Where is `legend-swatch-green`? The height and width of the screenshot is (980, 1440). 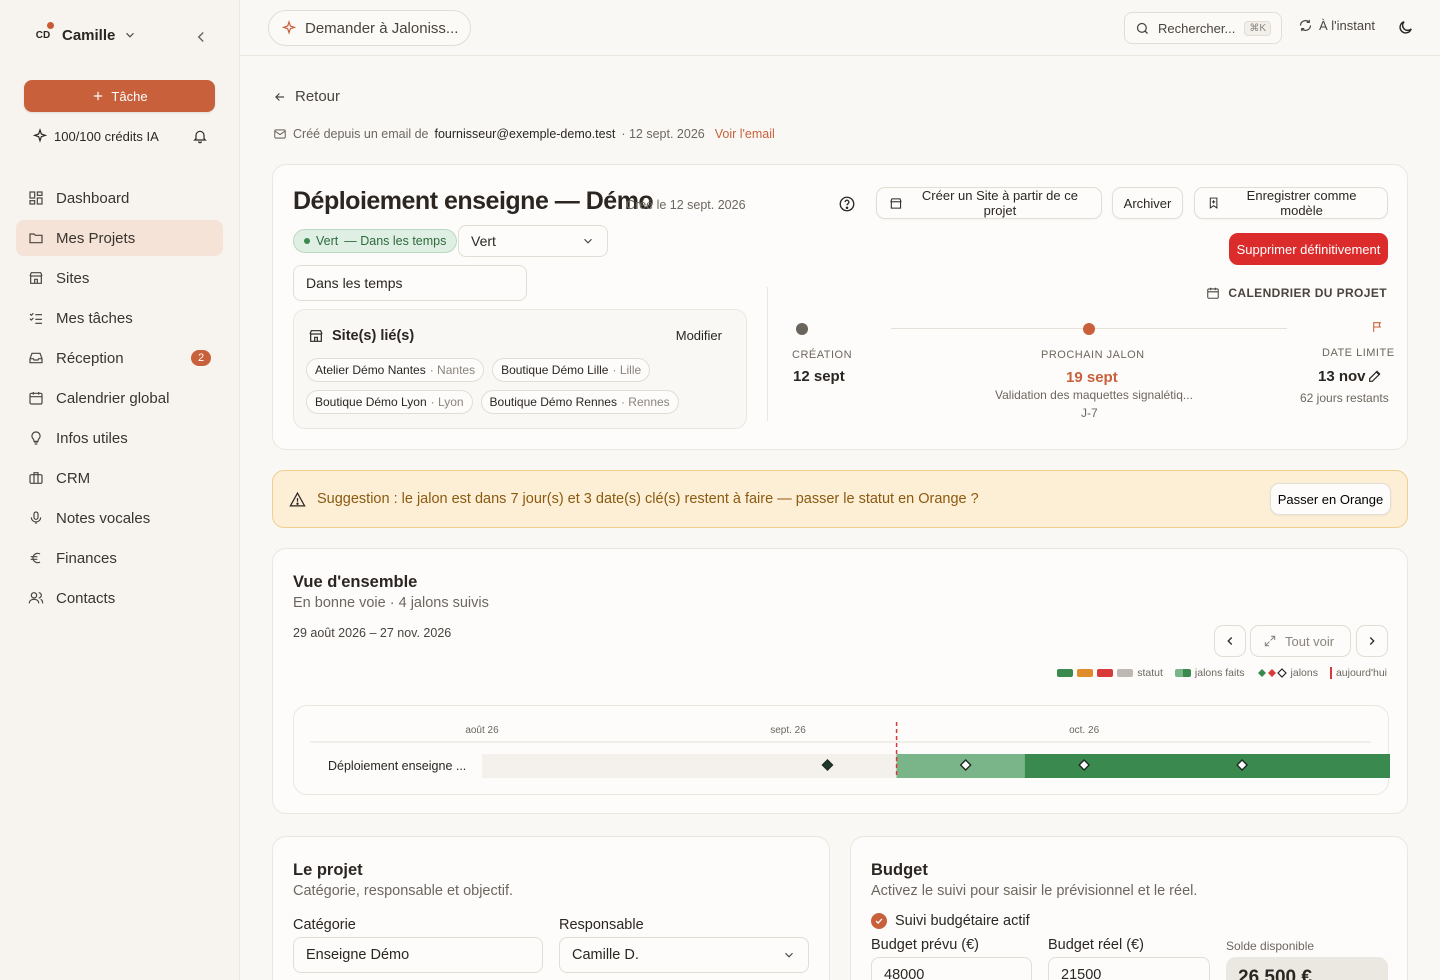 legend-swatch-green is located at coordinates (1065, 673).